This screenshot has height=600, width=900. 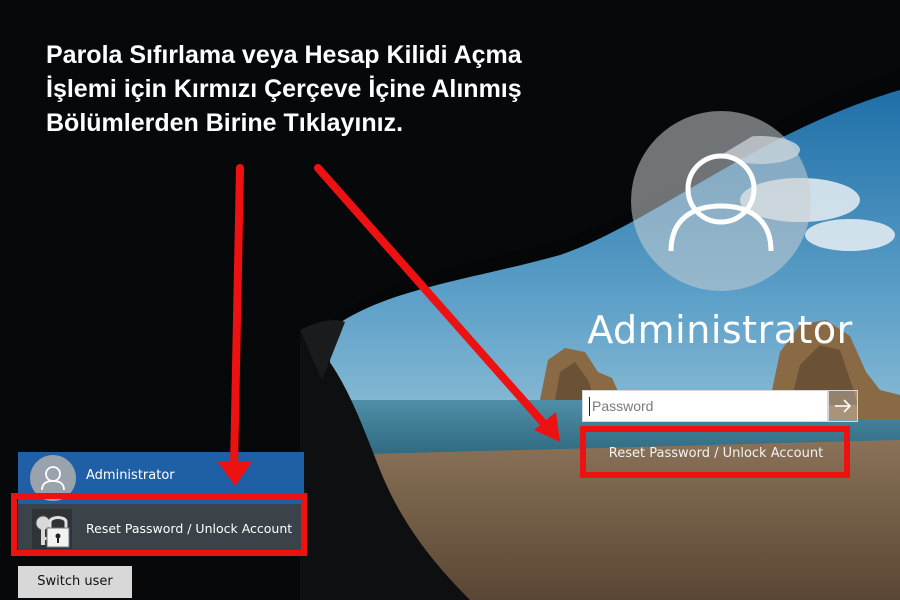 I want to click on arrowhead-left, so click(x=235, y=474).